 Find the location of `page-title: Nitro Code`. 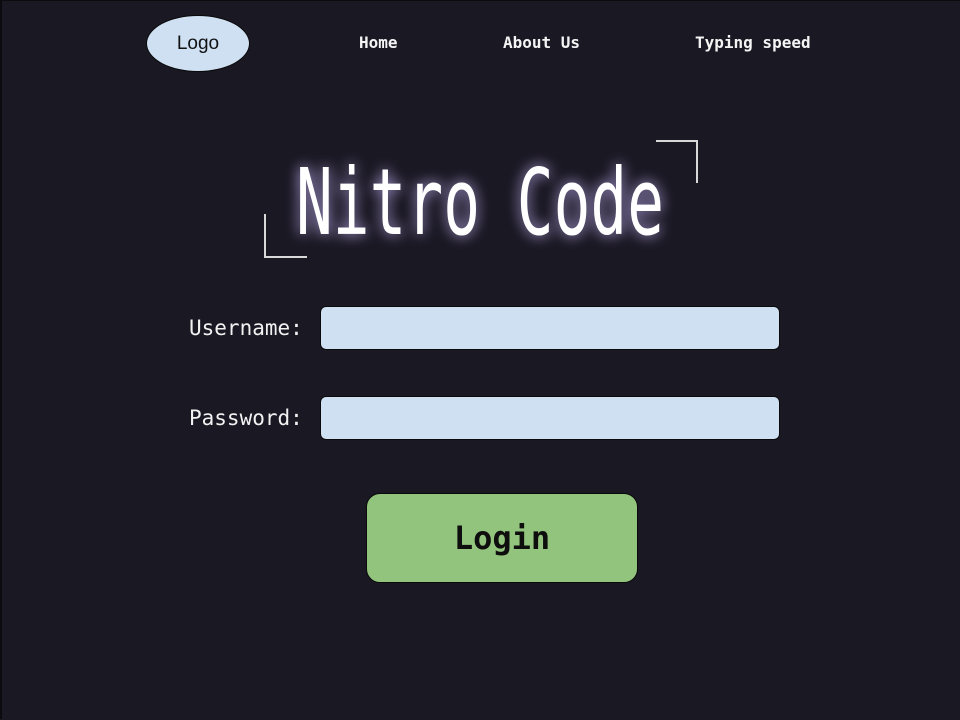

page-title: Nitro Code is located at coordinates (480, 202).